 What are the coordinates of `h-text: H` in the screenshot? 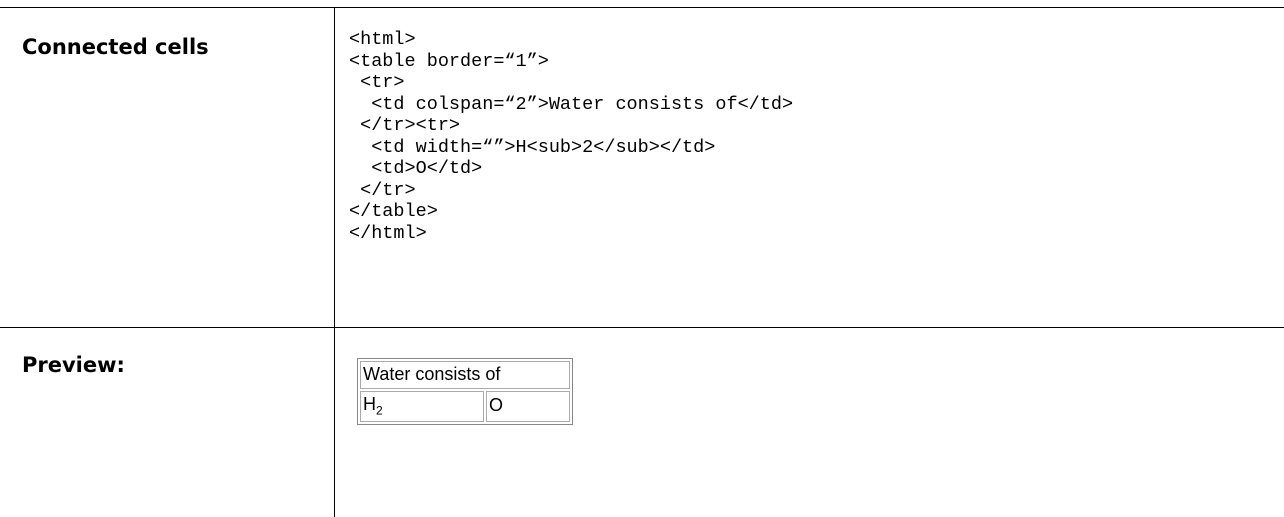 It's located at (369, 404).